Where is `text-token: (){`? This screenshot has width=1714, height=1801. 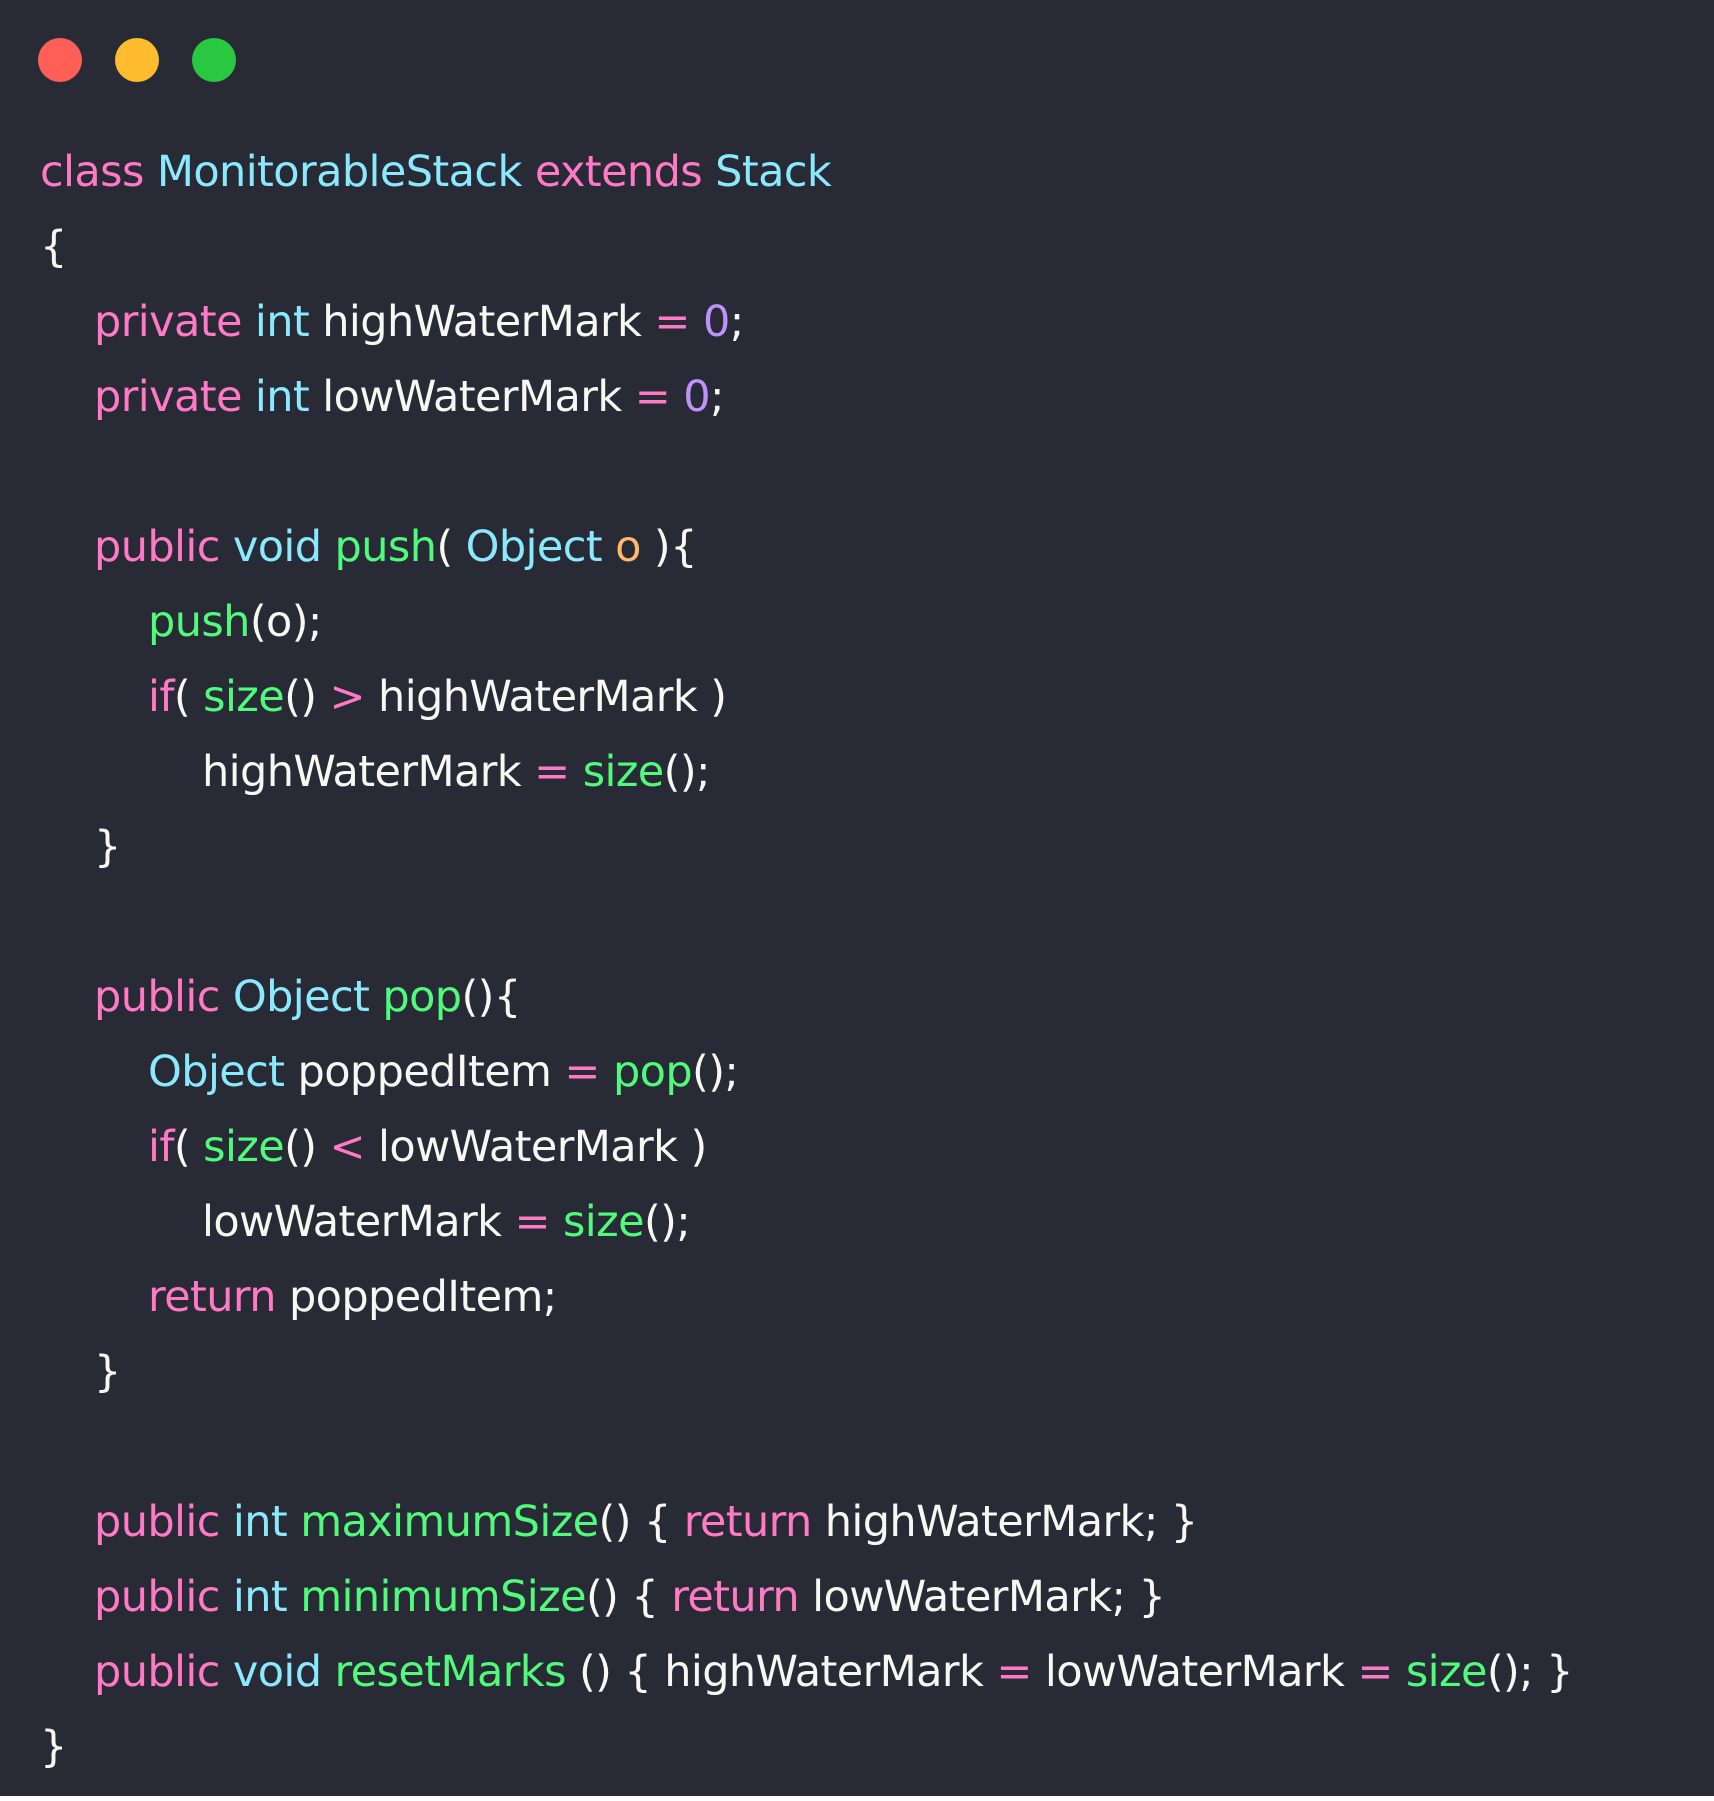 text-token: (){ is located at coordinates (491, 997).